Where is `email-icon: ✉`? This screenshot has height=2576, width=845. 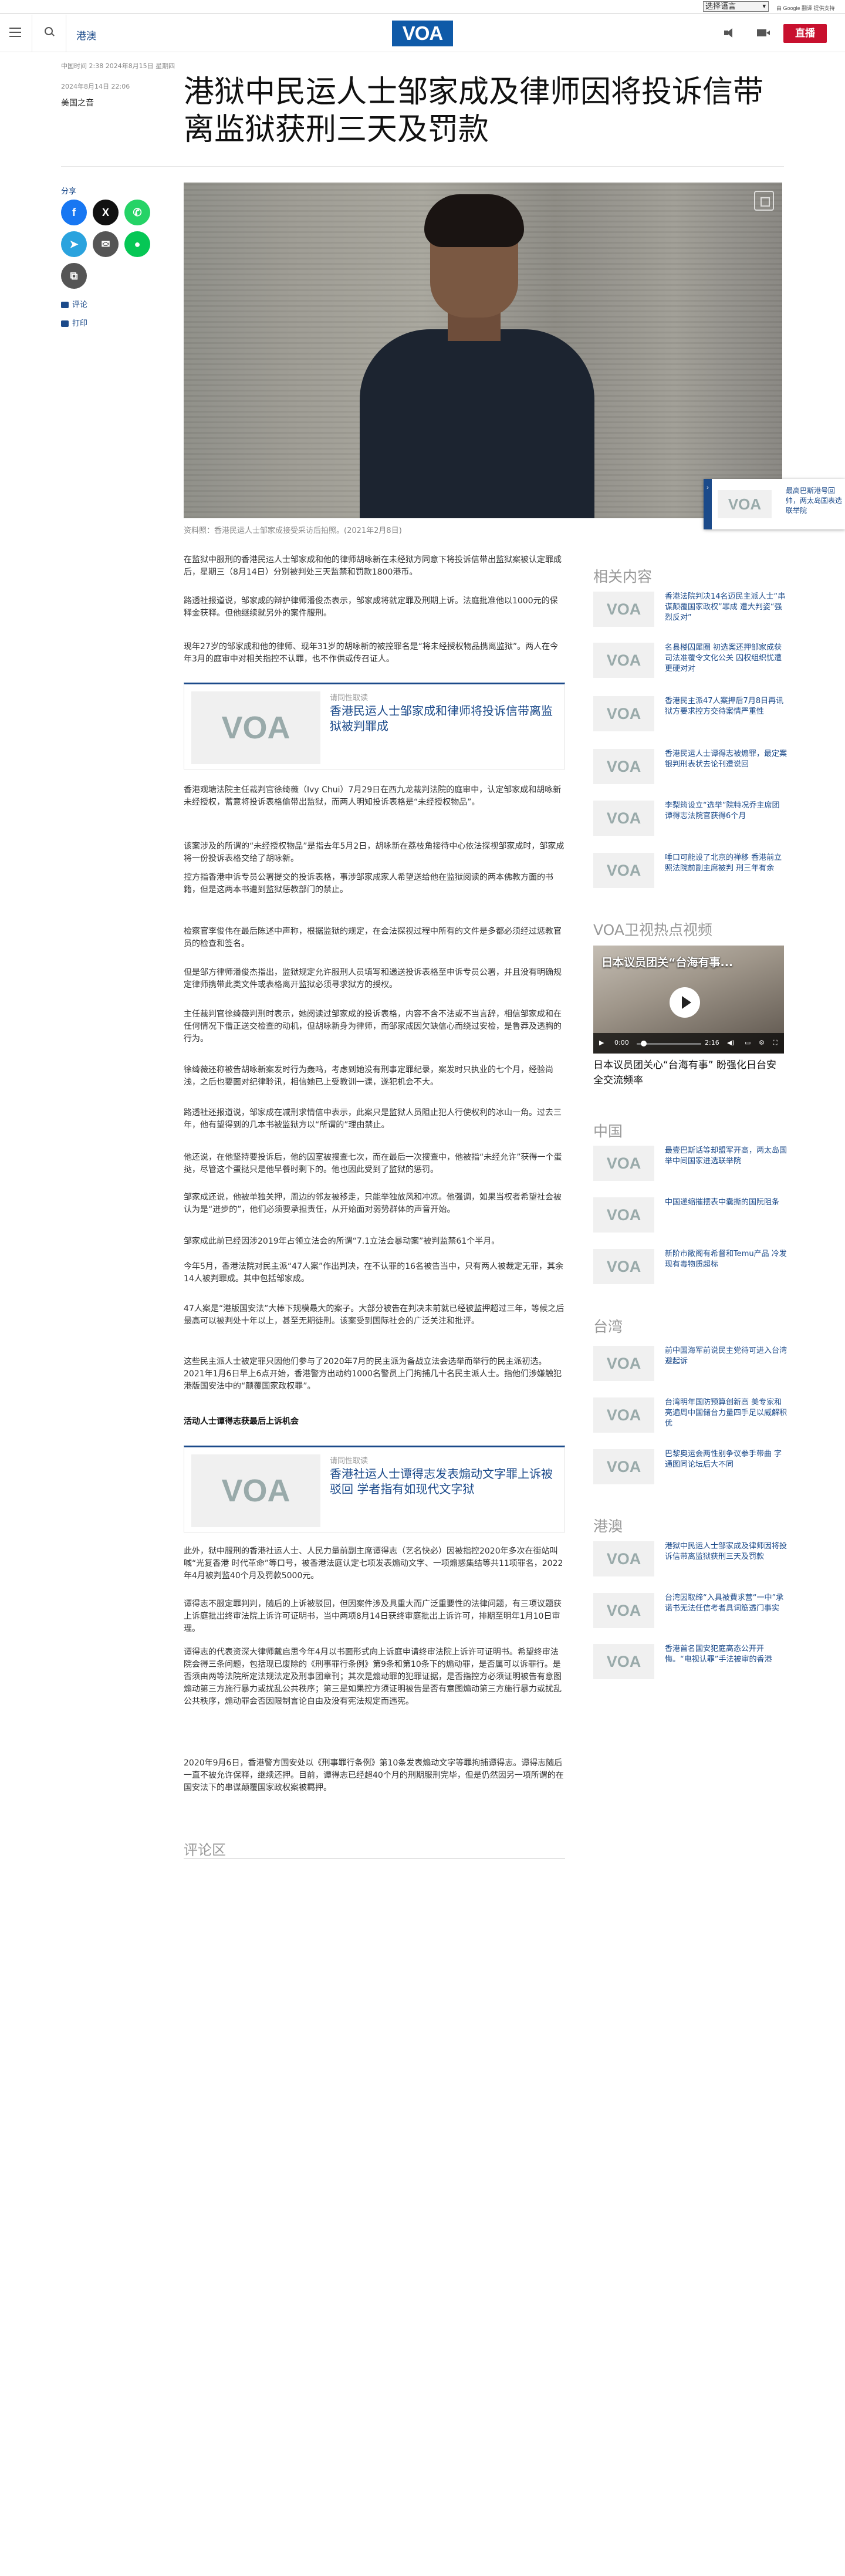
email-icon: ✉ is located at coordinates (105, 244).